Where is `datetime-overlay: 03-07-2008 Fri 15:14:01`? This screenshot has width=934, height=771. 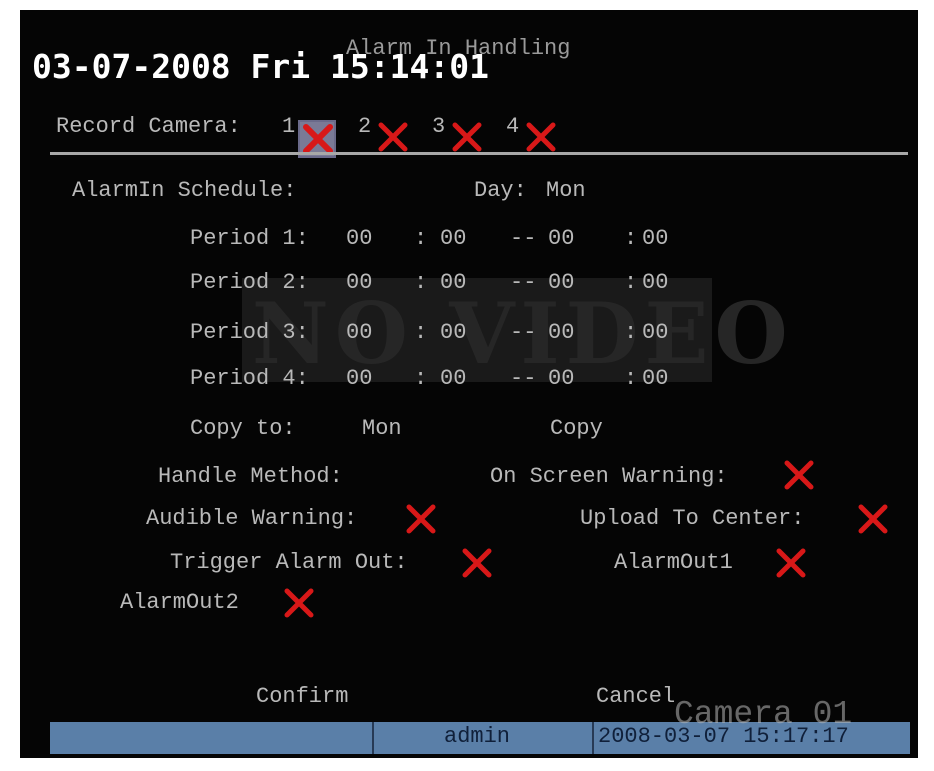
datetime-overlay: 03-07-2008 Fri 15:14:01 is located at coordinates (260, 66).